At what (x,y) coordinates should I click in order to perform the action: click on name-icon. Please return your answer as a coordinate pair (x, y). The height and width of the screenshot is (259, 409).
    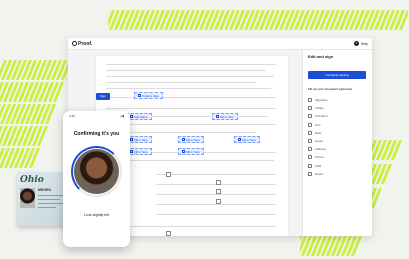
    Looking at the image, I should click on (310, 141).